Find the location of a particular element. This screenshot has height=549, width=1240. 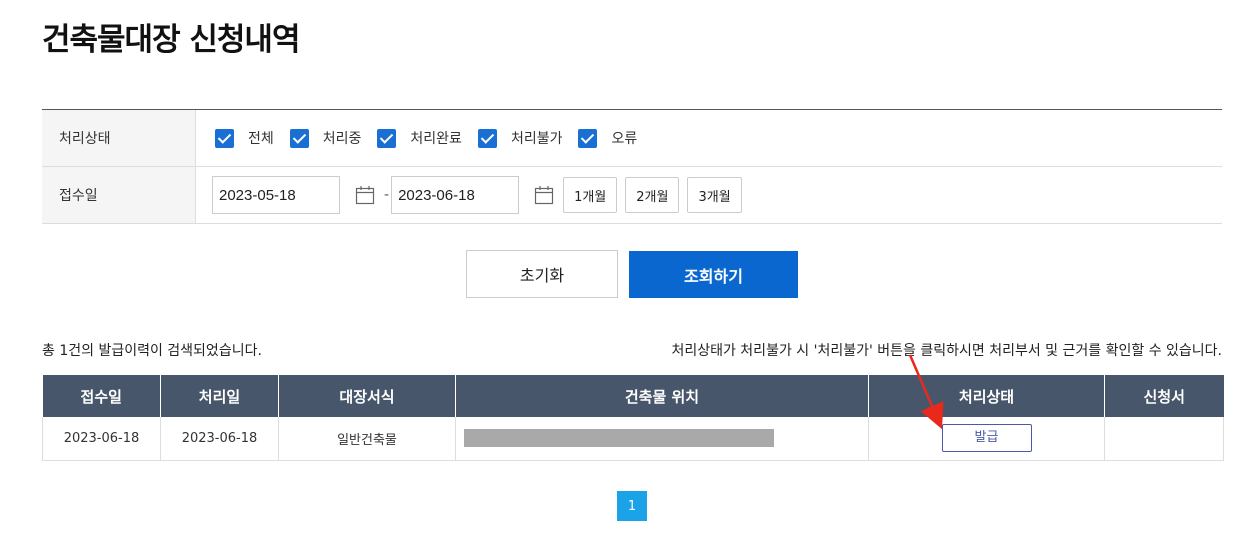

cell-form-type: 일반건축물 is located at coordinates (367, 439).